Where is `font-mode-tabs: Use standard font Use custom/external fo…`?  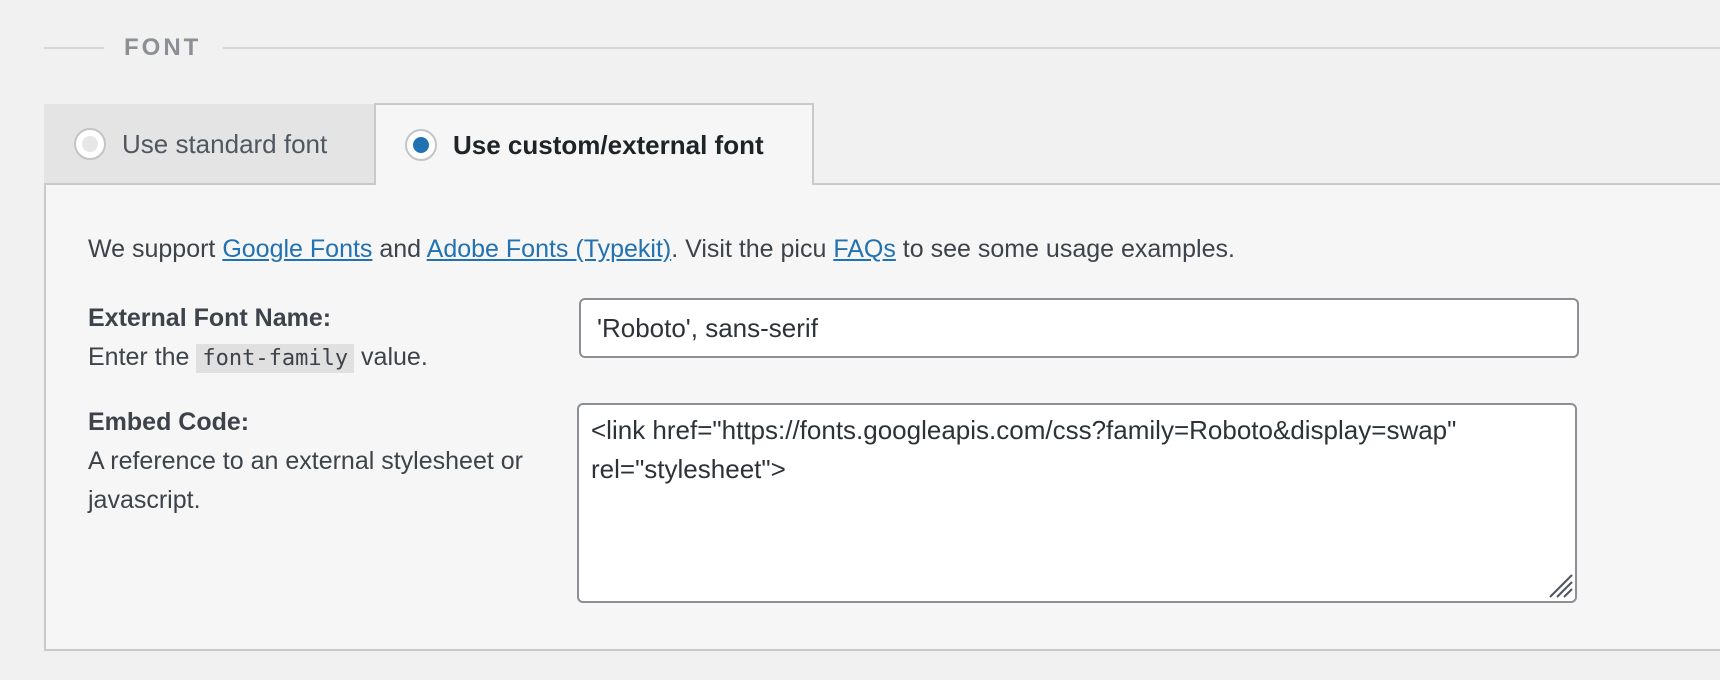
font-mode-tabs: Use standard font Use custom/external fo… is located at coordinates (429, 144).